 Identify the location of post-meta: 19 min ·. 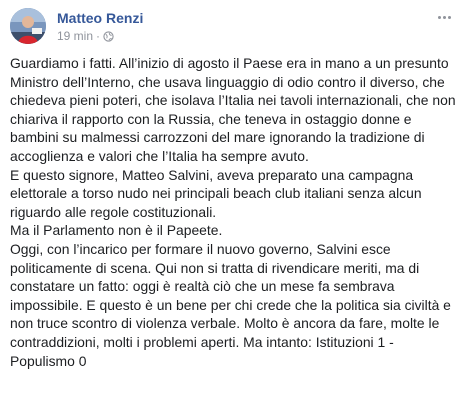
(85, 36).